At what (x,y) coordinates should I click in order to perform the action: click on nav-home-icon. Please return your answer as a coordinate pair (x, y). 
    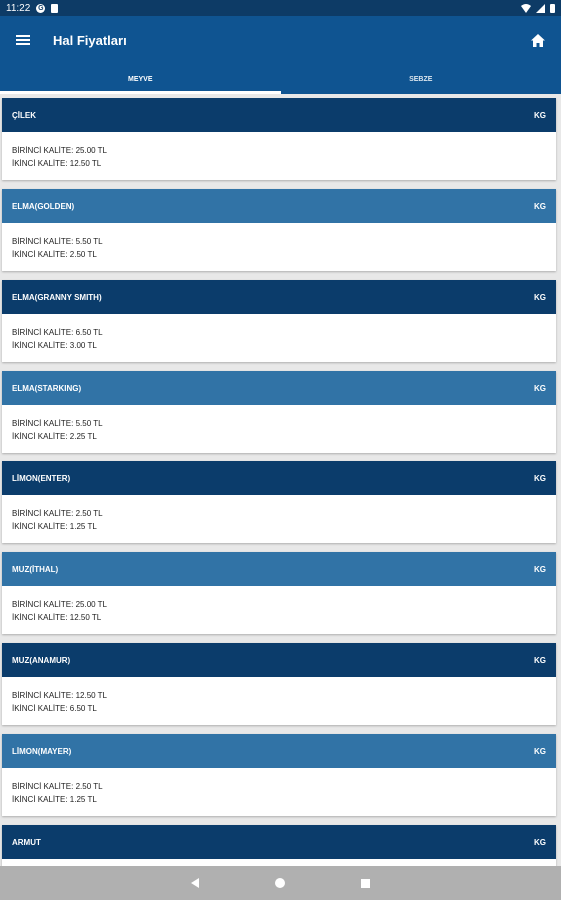
    Looking at the image, I should click on (280, 883).